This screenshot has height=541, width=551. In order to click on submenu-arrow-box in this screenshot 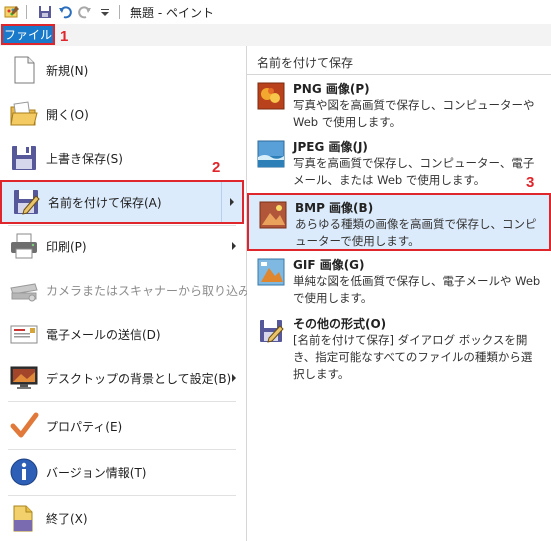, I will do `click(231, 202)`.